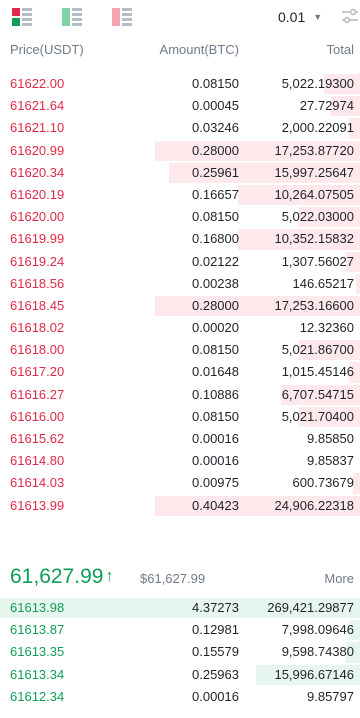  What do you see at coordinates (180, 106) in the screenshot?
I see `ask-row: 61621.64 0.00045 27.72974` at bounding box center [180, 106].